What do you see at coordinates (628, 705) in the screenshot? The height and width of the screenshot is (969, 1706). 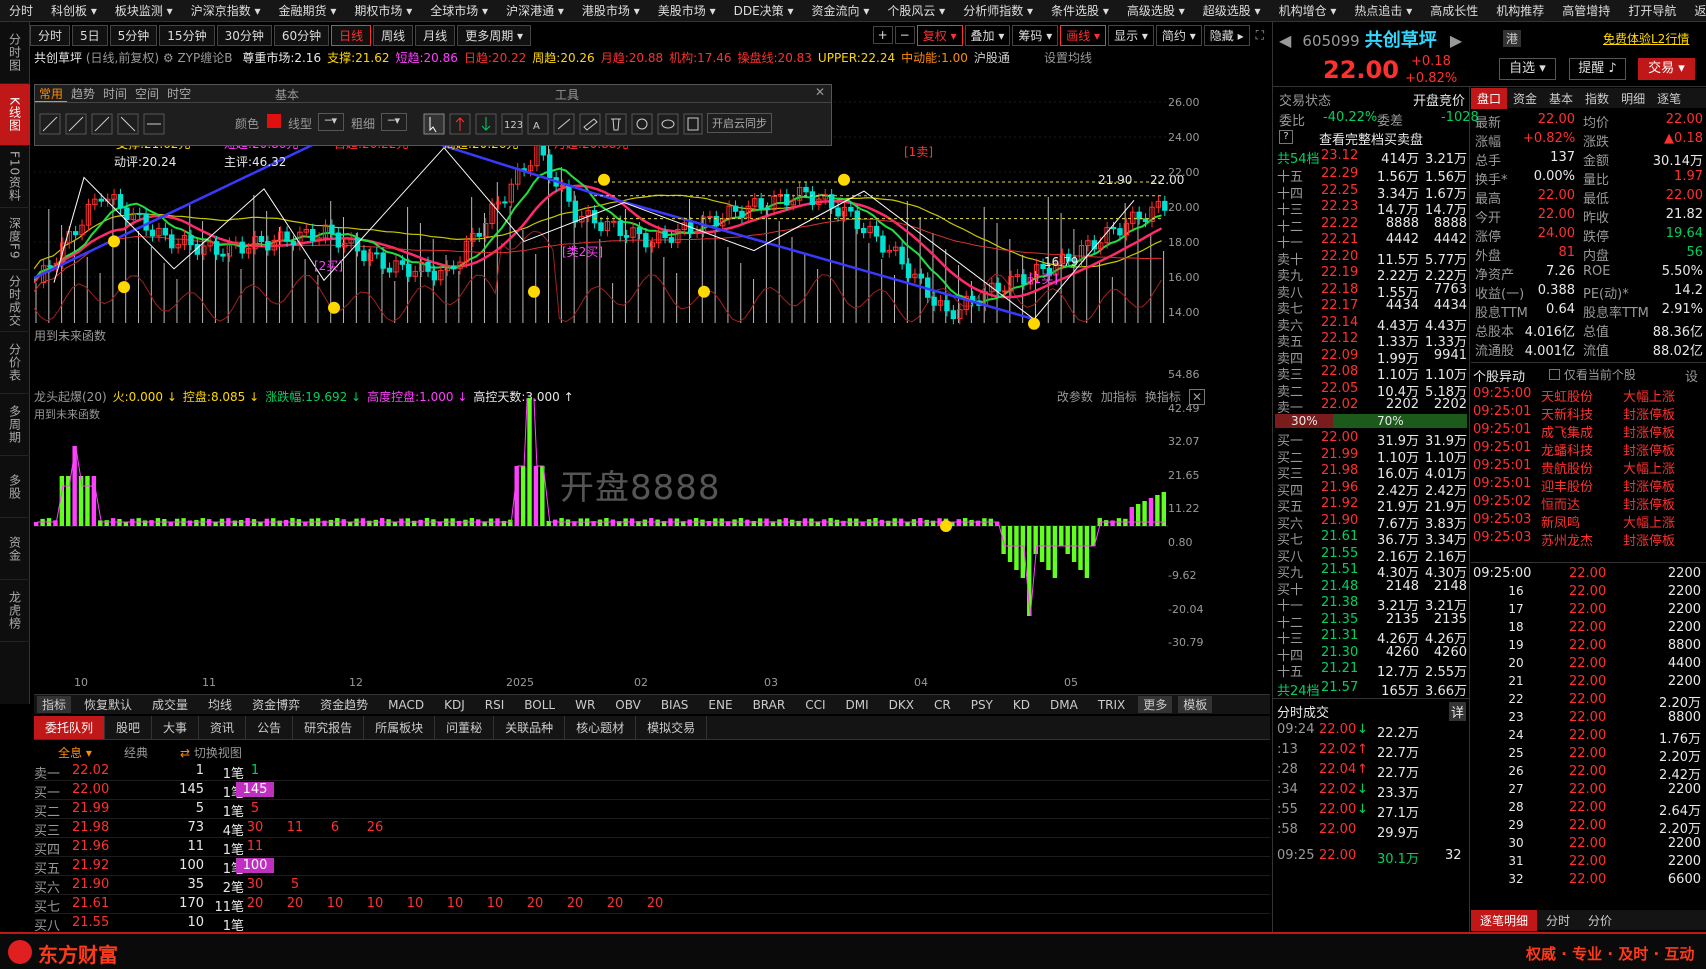 I see `indicator-tab: OBV` at bounding box center [628, 705].